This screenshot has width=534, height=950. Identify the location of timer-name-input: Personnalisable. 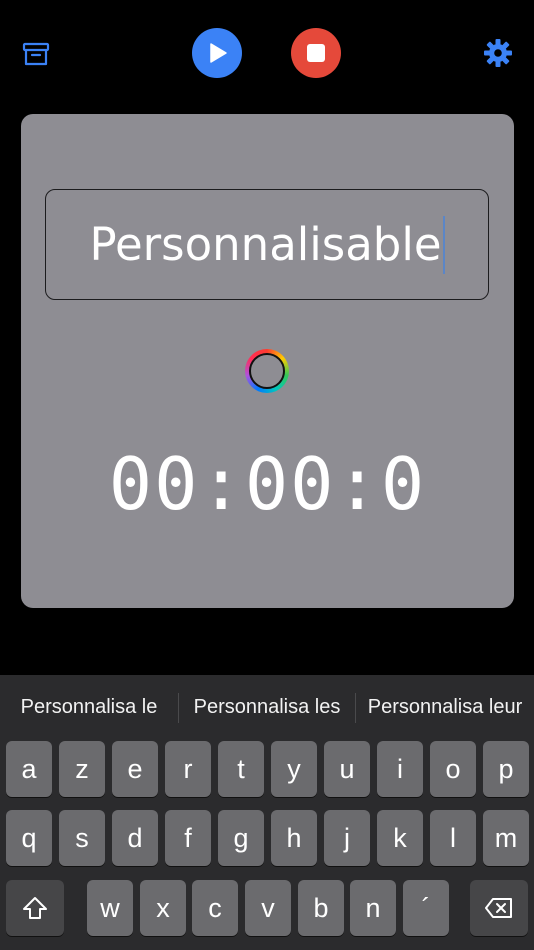
(267, 244).